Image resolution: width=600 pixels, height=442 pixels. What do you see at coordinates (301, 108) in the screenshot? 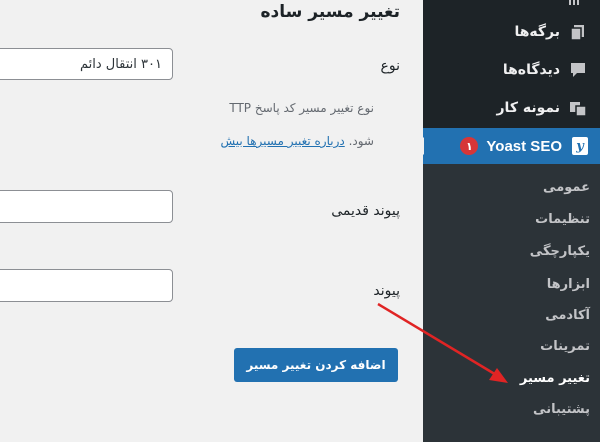
I see `type-help-text: نوع تغییر مسیر کد پاسخ TTP` at bounding box center [301, 108].